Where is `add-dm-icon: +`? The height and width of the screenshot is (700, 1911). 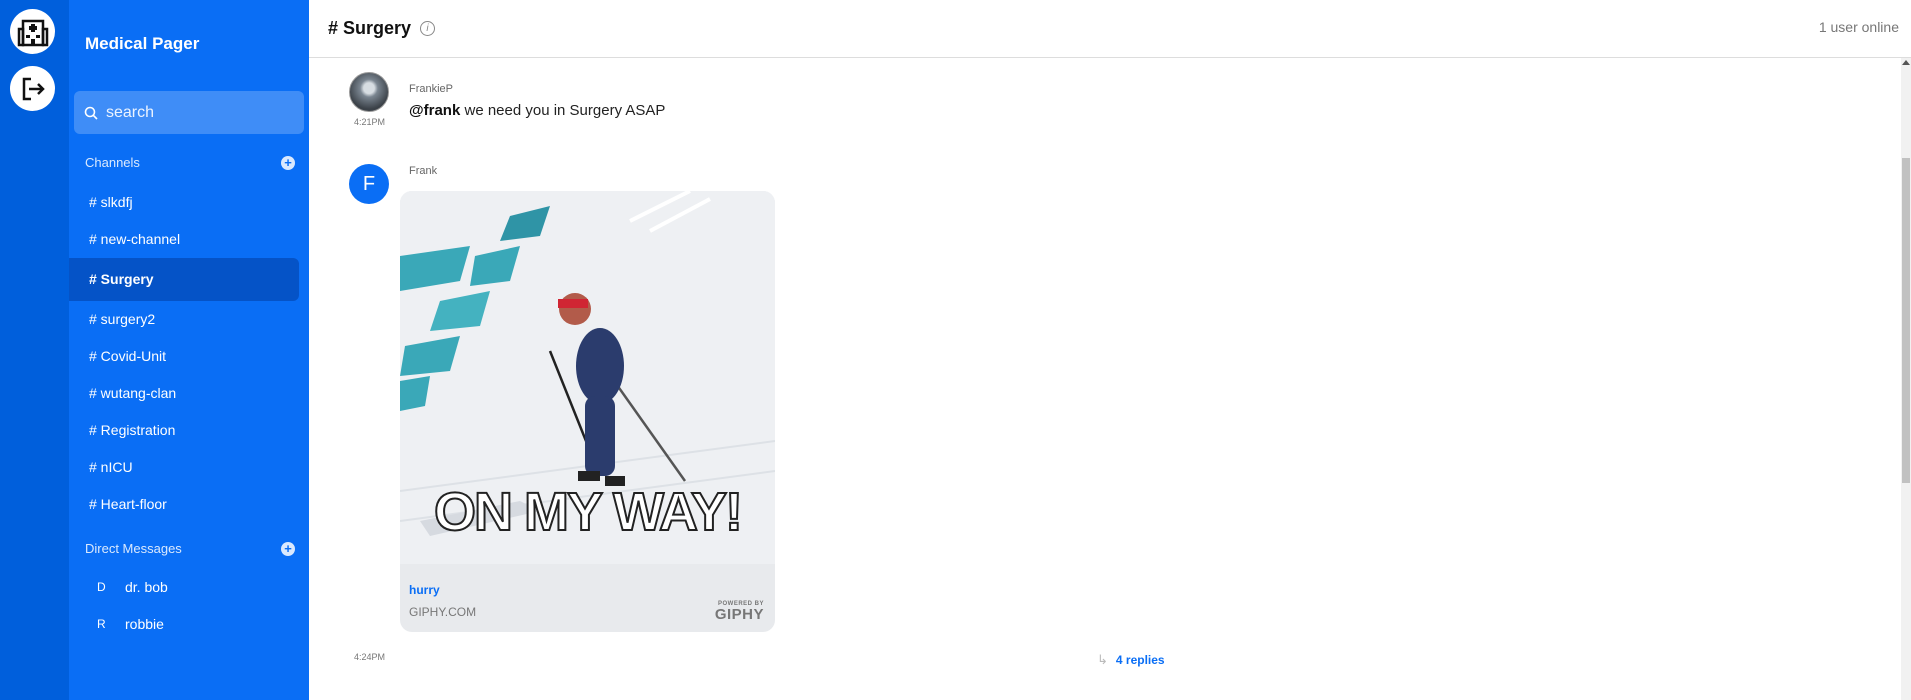 add-dm-icon: + is located at coordinates (288, 548).